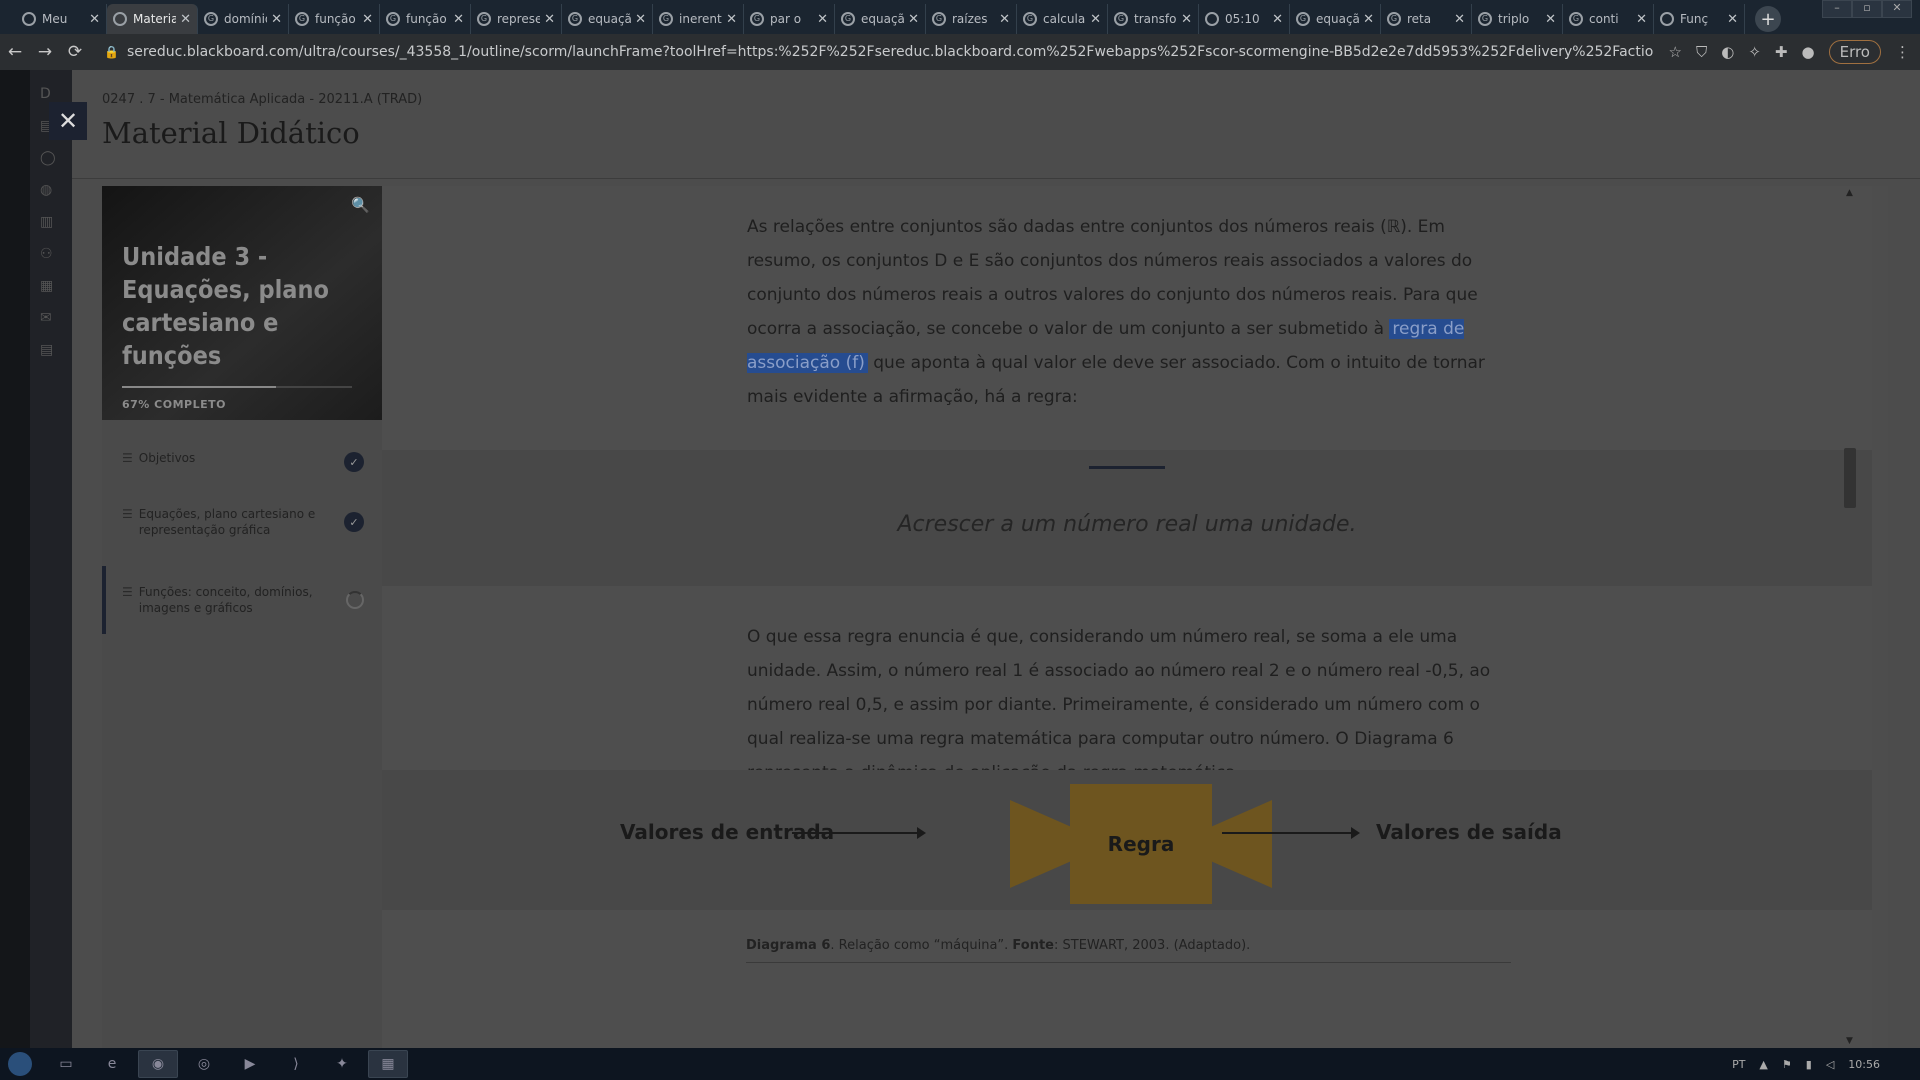  What do you see at coordinates (56, 94) in the screenshot?
I see `rail-item-icon: D` at bounding box center [56, 94].